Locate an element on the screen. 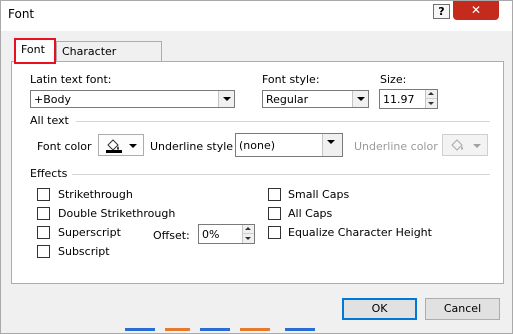 The width and height of the screenshot is (513, 334). size-spinner-buttons is located at coordinates (431, 99).